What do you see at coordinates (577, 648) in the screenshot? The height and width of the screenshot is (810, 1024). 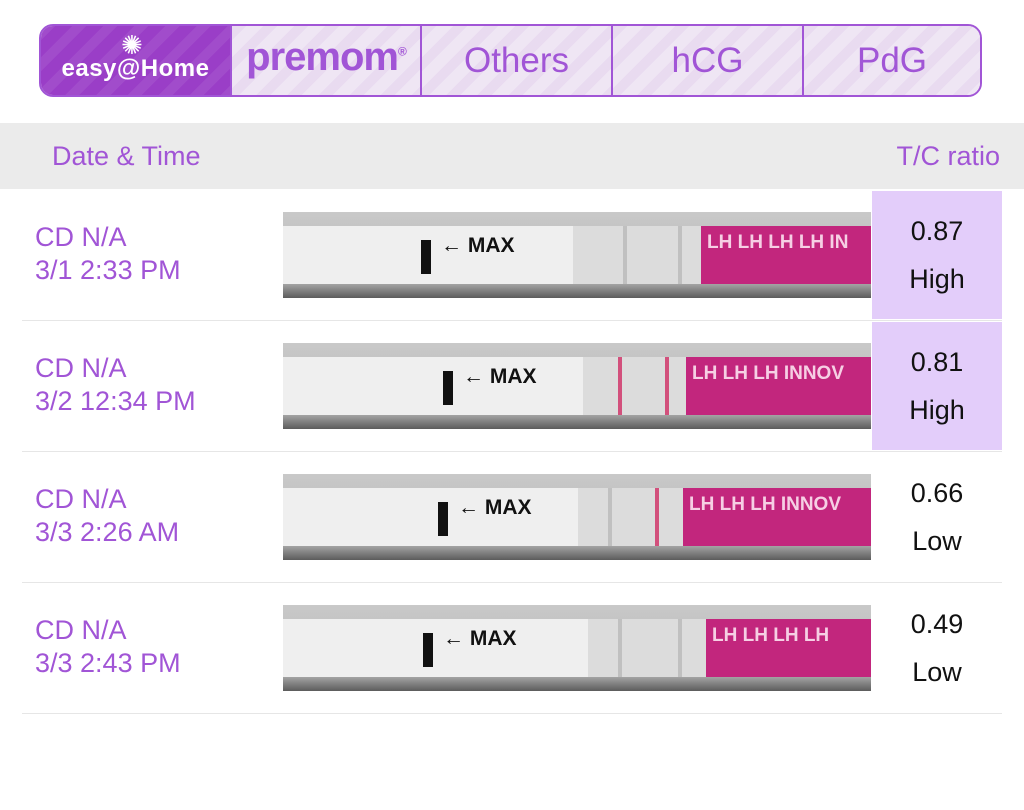 I see `test-strip-image: ← MAX LH LH LH LH` at bounding box center [577, 648].